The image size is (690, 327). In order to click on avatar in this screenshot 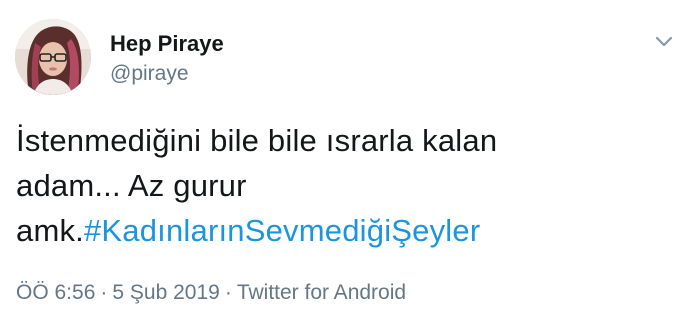, I will do `click(53, 57)`.